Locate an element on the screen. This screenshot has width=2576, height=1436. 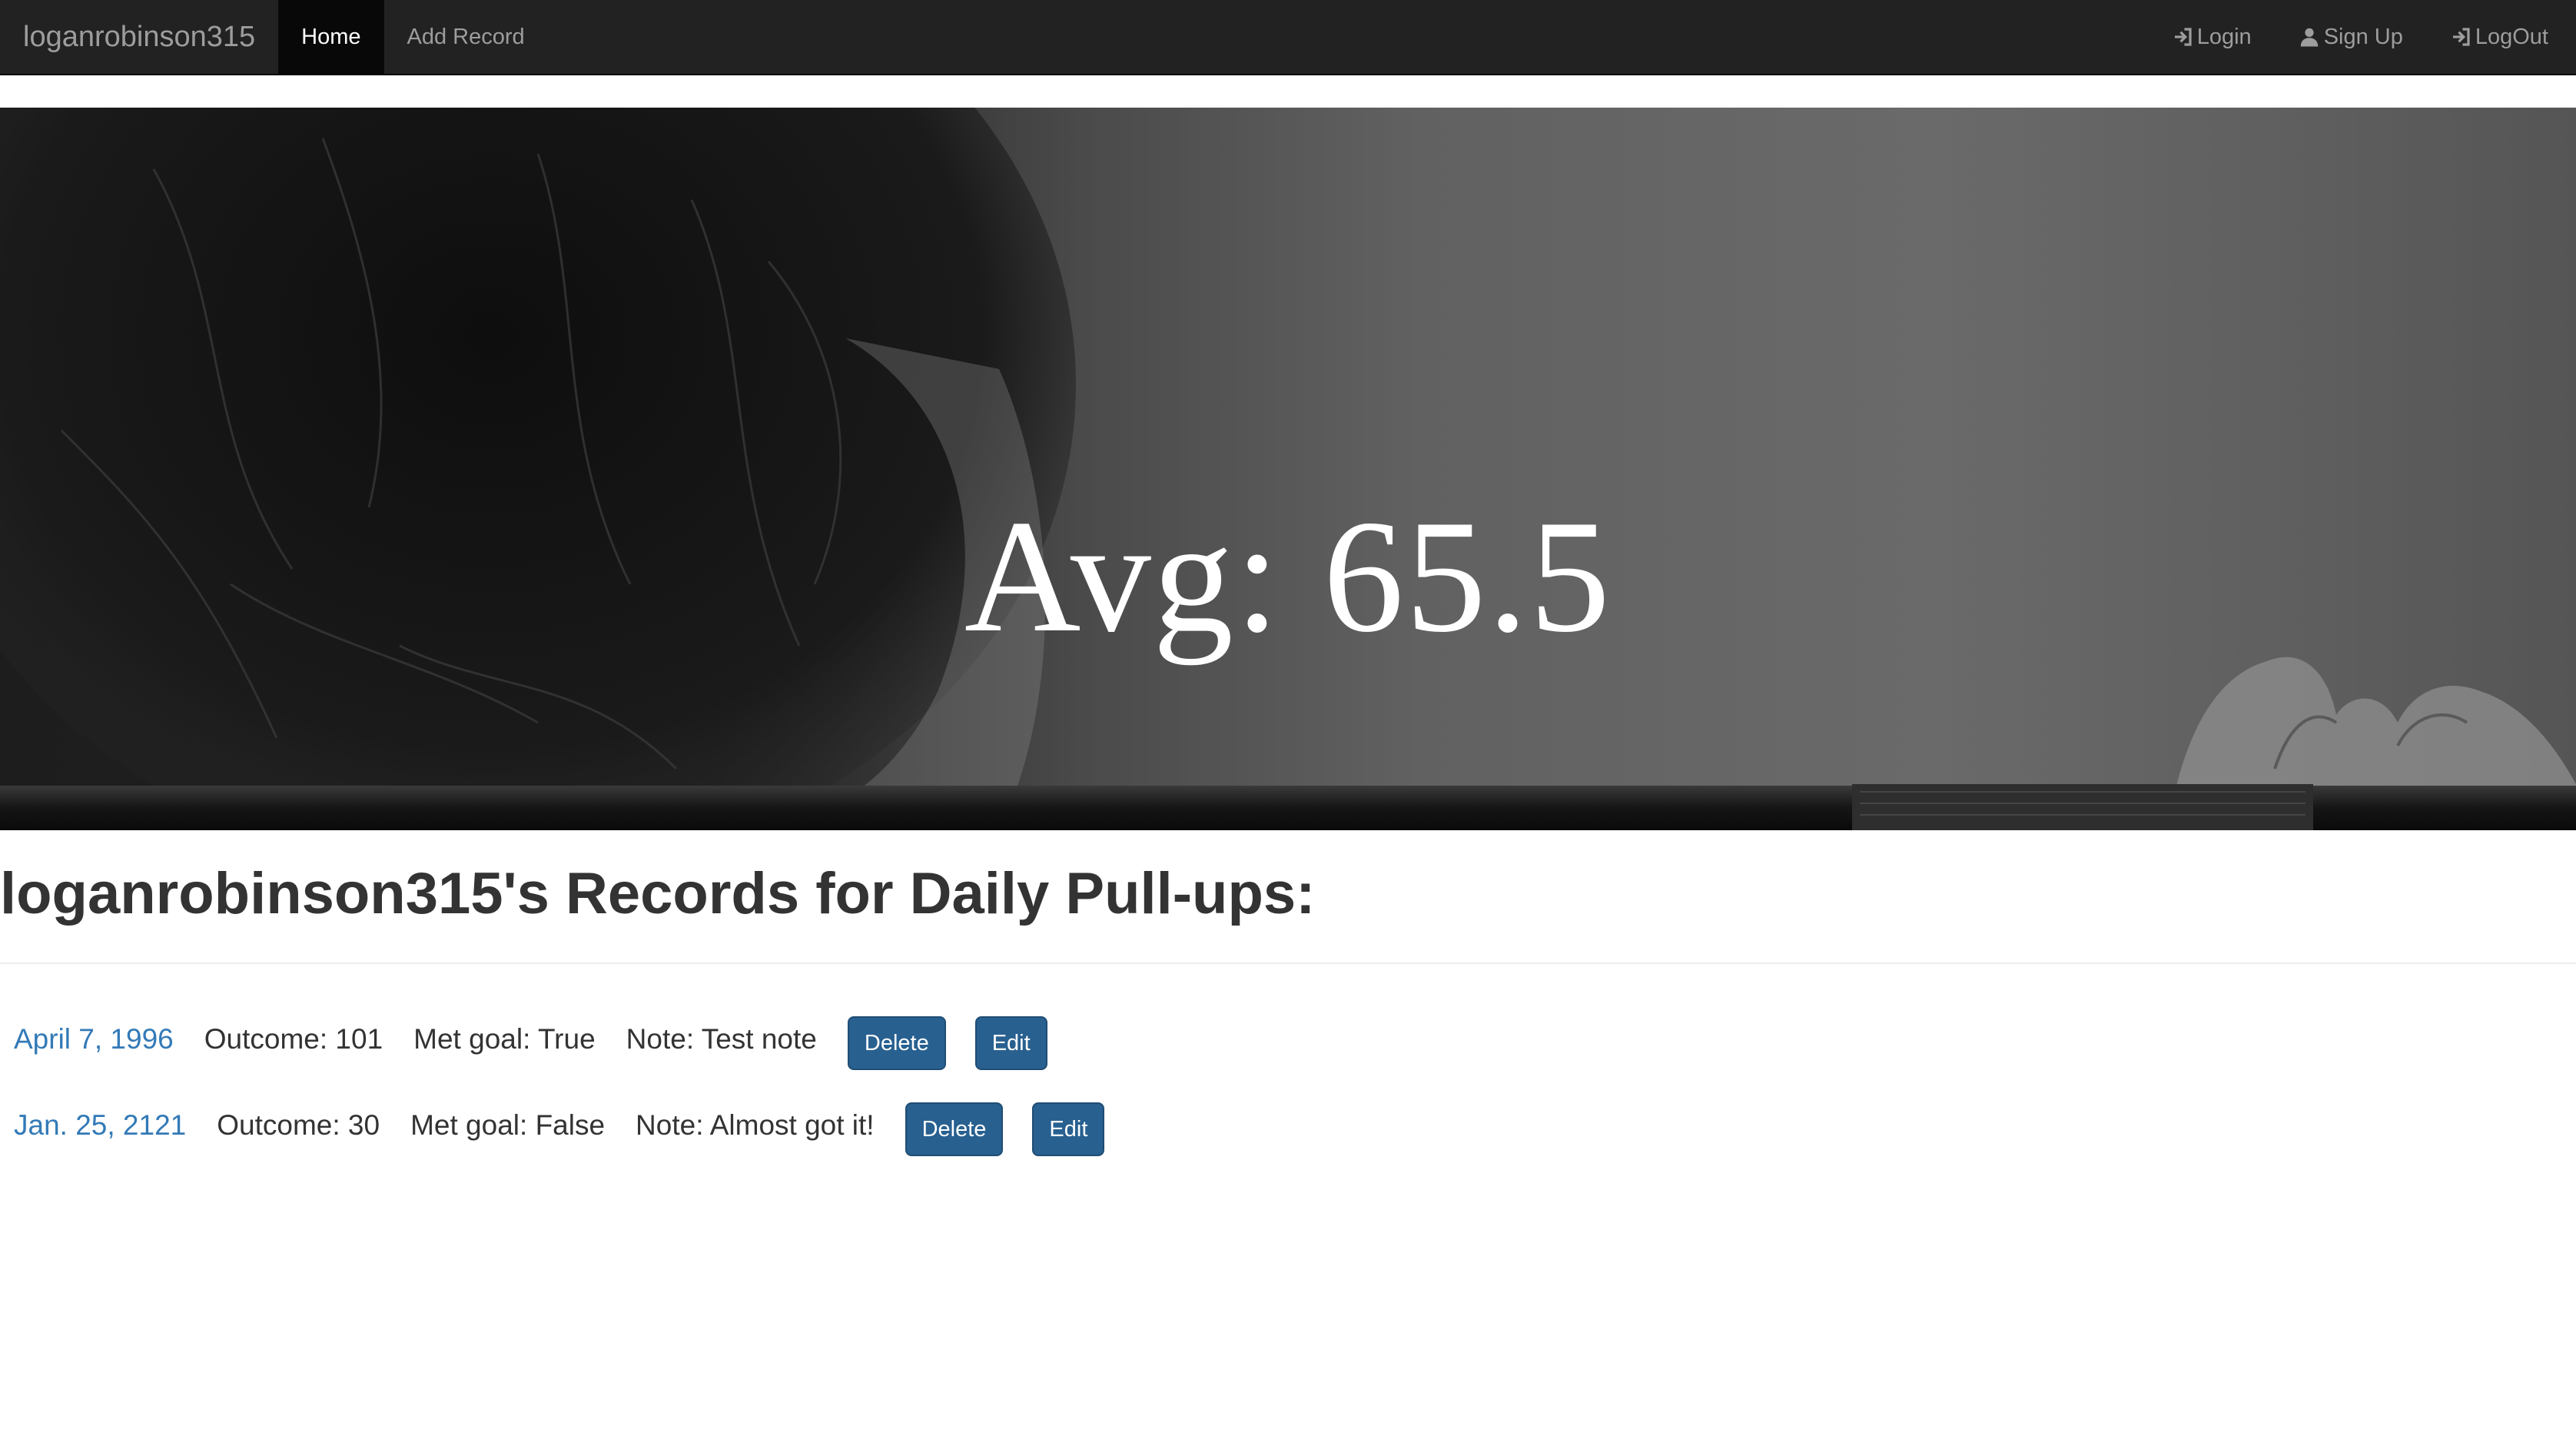
nav-signup-label: Sign Up is located at coordinates (2363, 36).